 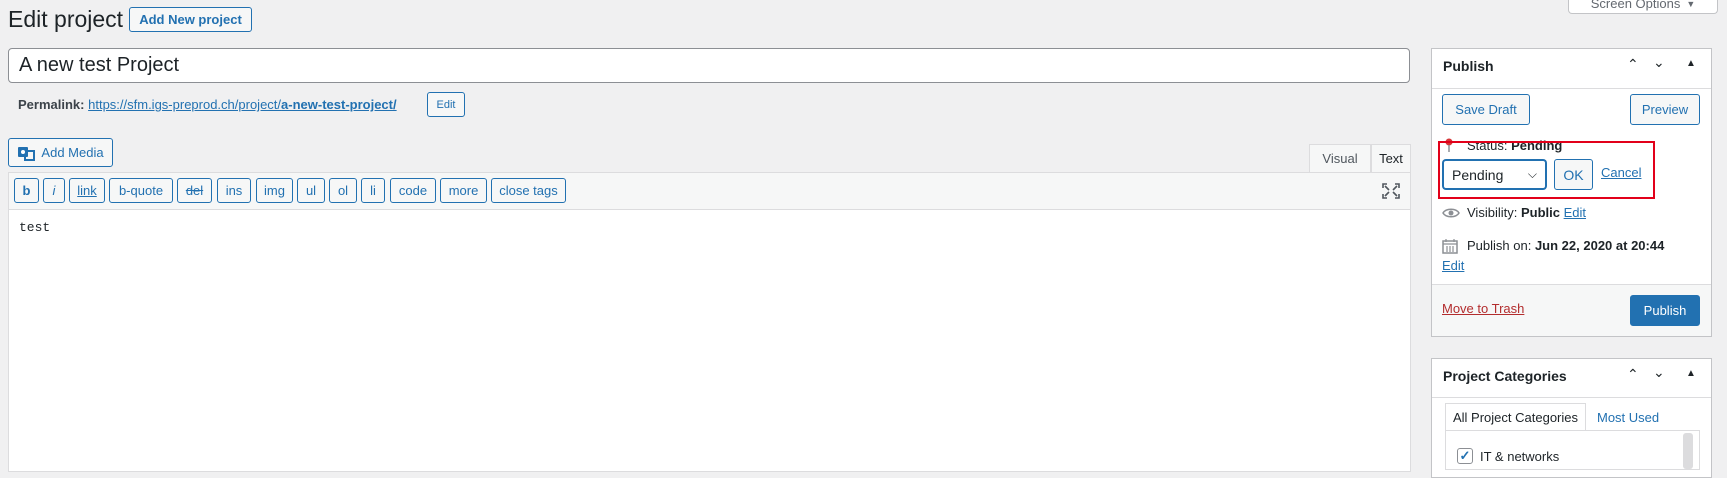 What do you see at coordinates (26, 153) in the screenshot?
I see `add-media-icon` at bounding box center [26, 153].